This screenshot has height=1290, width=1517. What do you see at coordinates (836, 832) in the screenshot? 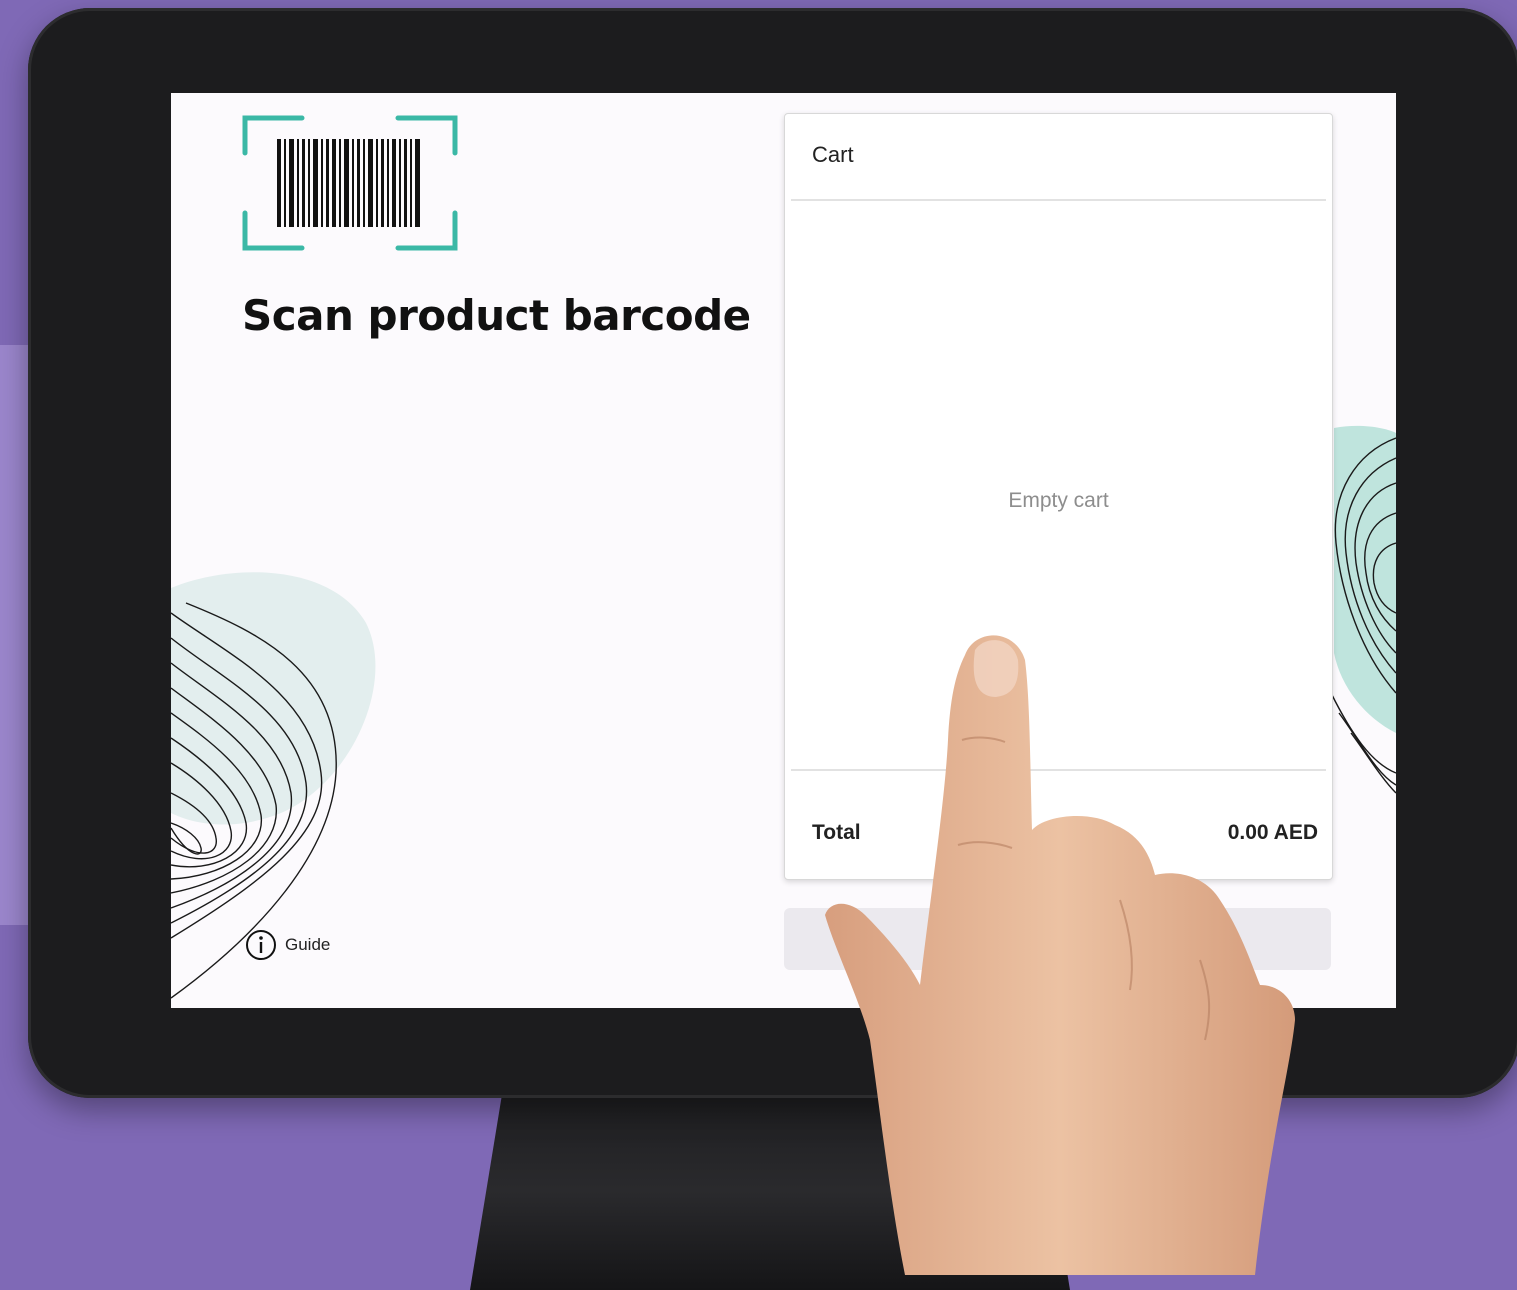
I see `cart-total-label: Total` at bounding box center [836, 832].